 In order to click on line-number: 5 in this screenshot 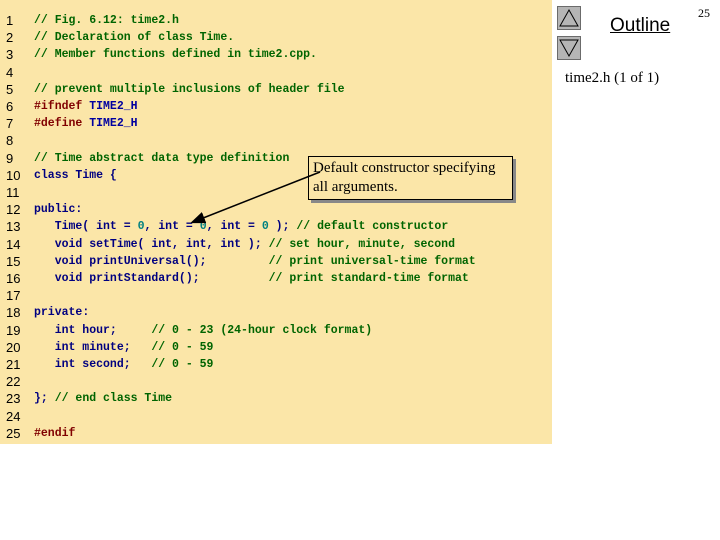, I will do `click(10, 89)`.